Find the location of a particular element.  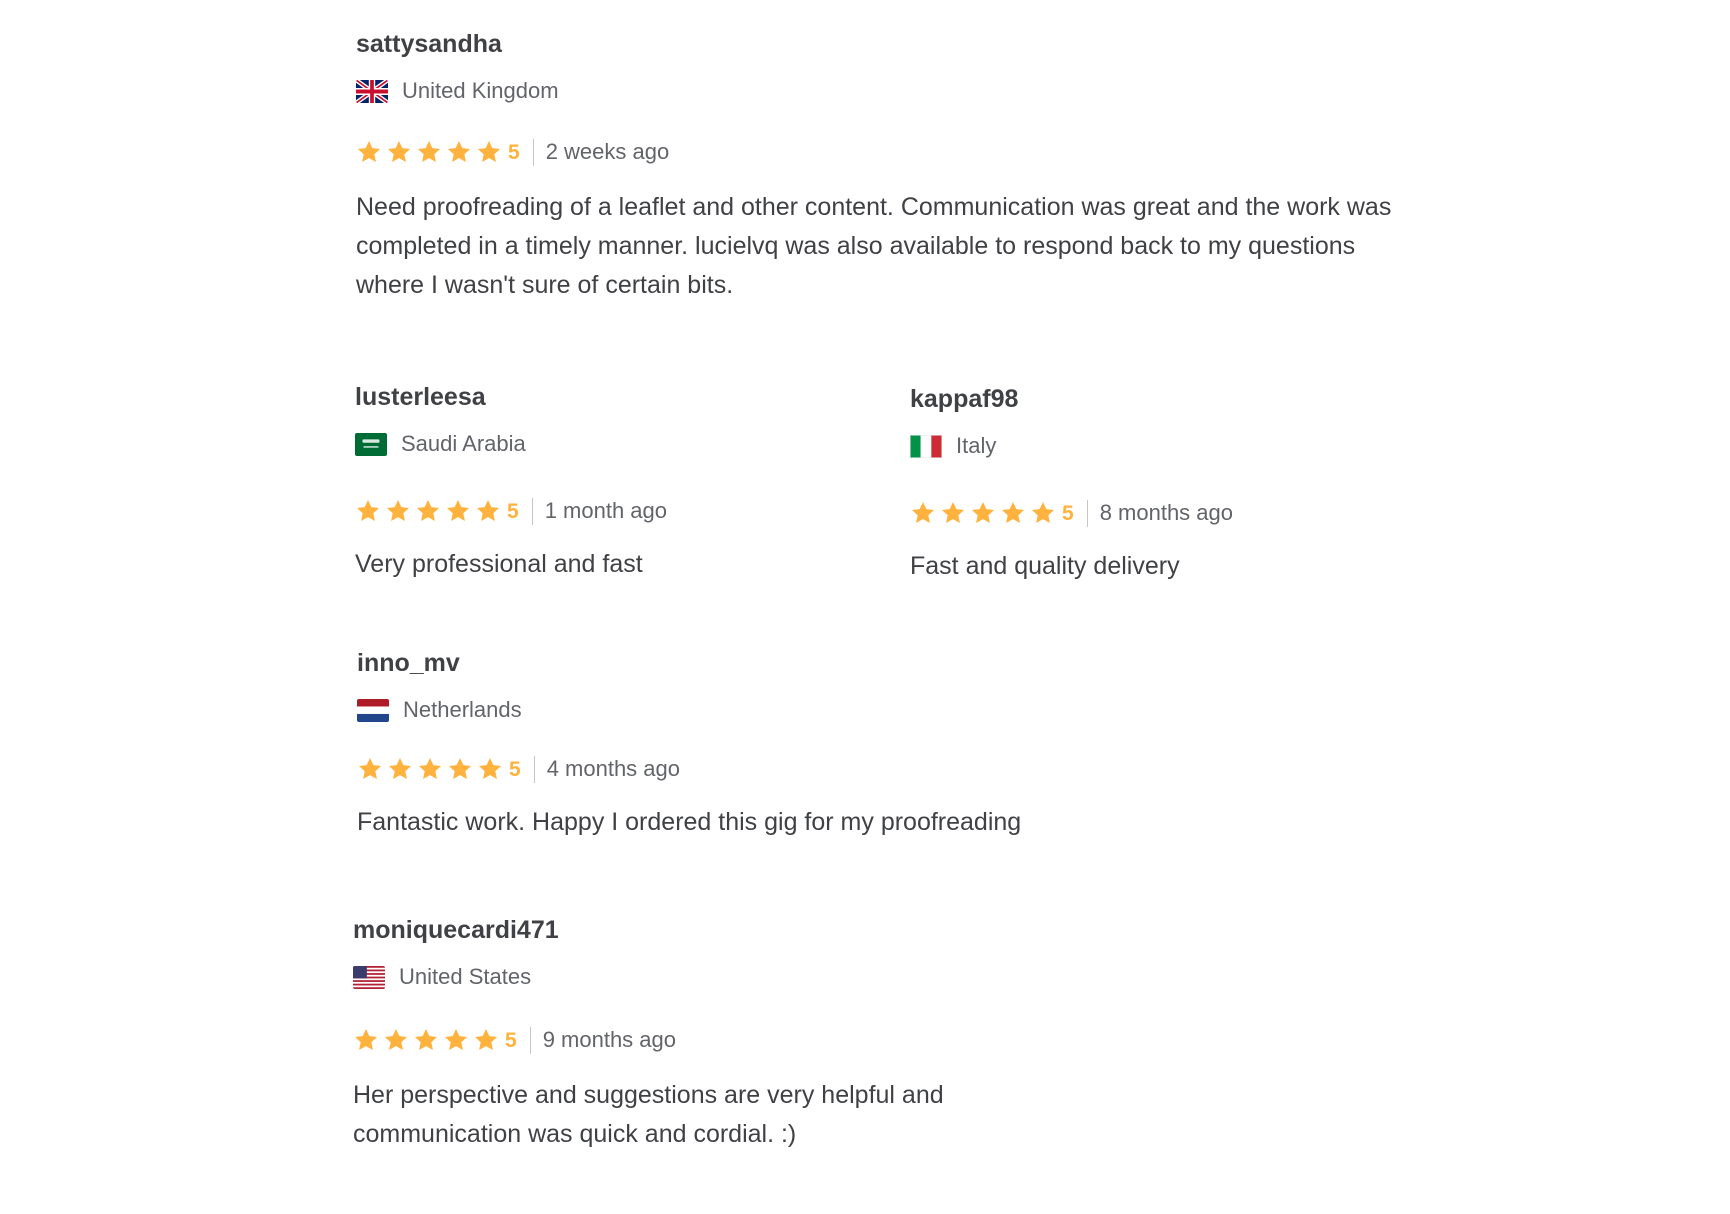

country-name: United States is located at coordinates (465, 976).